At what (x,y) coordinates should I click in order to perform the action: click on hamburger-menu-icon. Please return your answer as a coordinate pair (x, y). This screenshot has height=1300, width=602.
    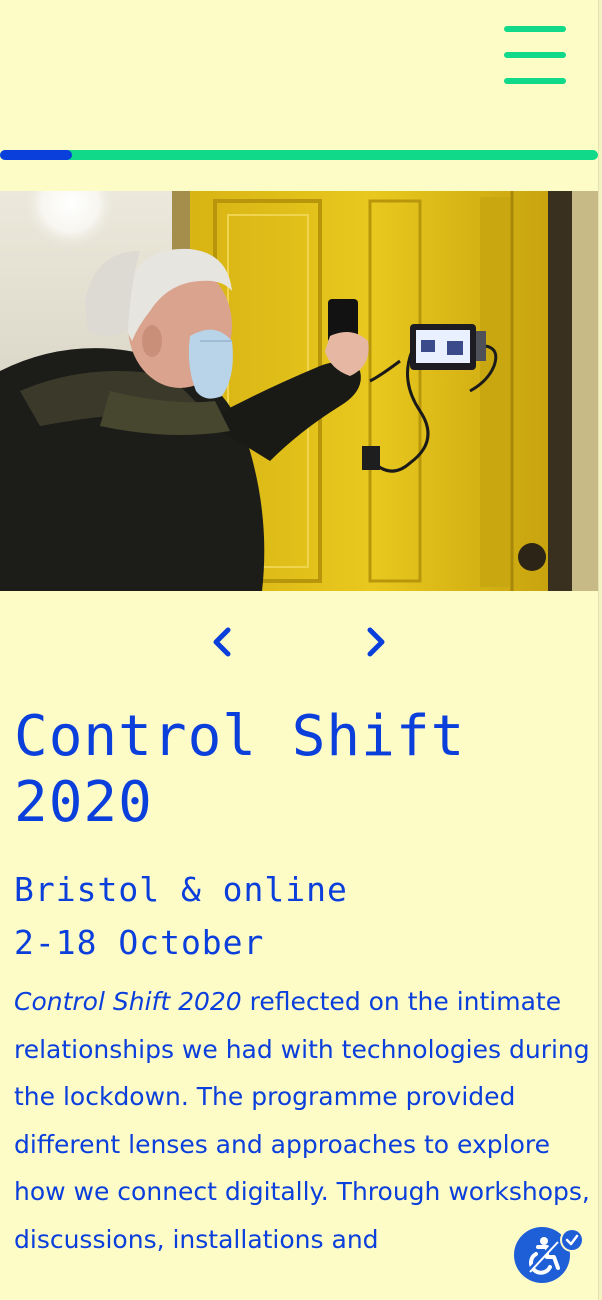
    Looking at the image, I should click on (535, 57).